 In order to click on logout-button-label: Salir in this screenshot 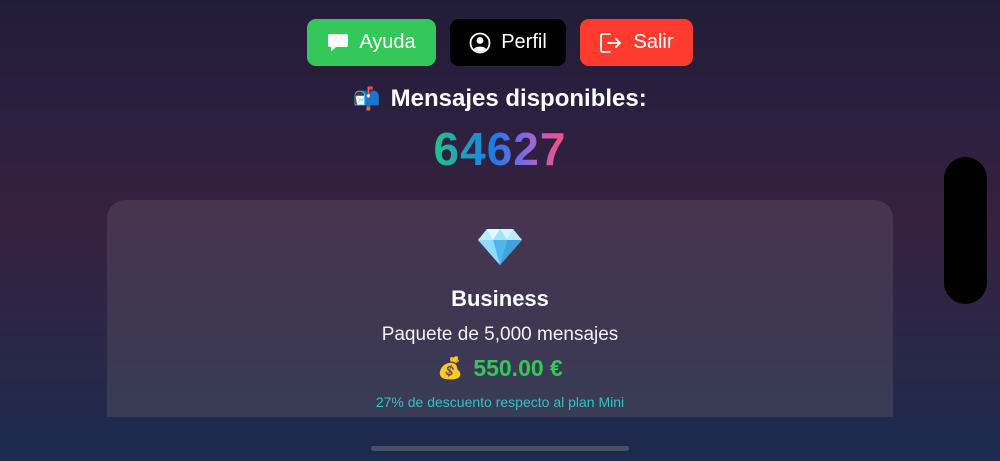, I will do `click(653, 42)`.